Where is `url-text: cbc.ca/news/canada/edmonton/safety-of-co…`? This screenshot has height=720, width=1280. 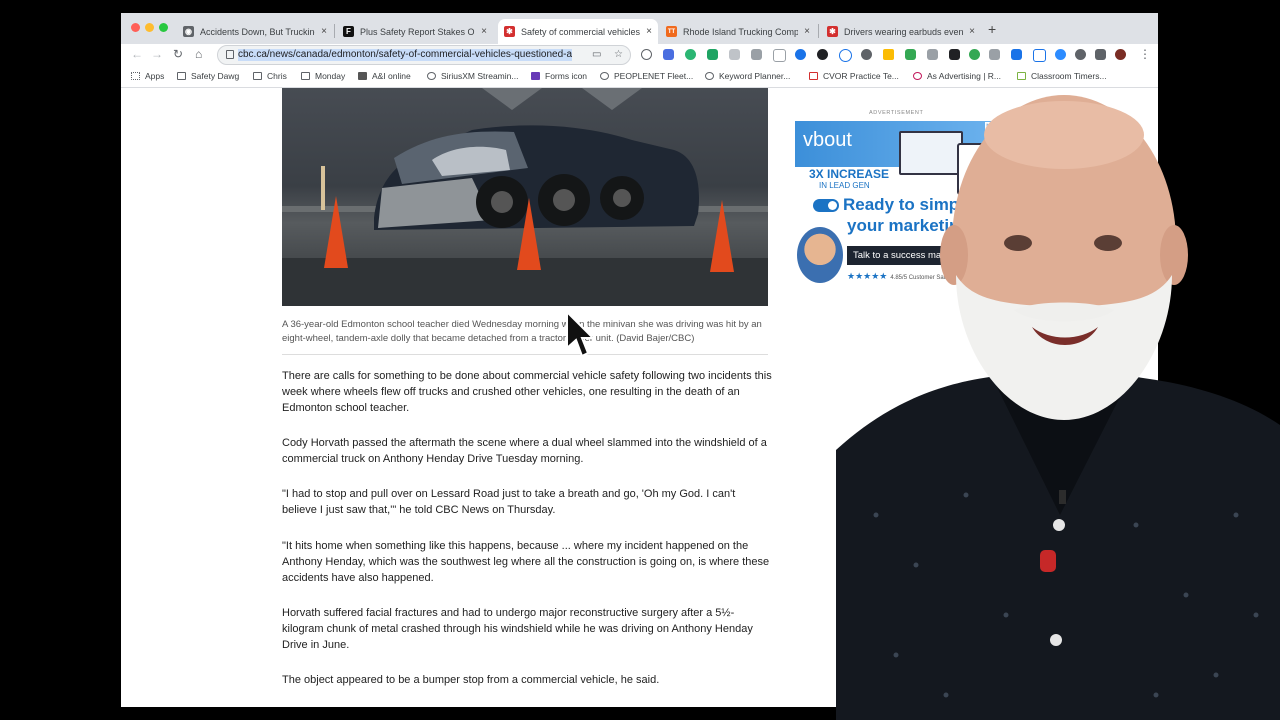
url-text: cbc.ca/news/canada/edmonton/safety-of-co… is located at coordinates (405, 55).